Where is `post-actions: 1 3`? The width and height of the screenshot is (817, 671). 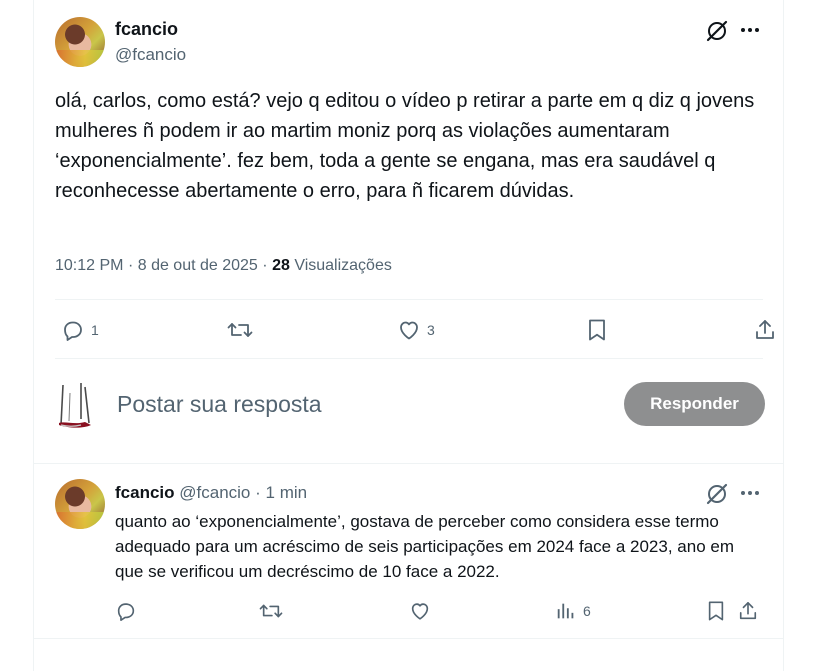 post-actions: 1 3 is located at coordinates (414, 330).